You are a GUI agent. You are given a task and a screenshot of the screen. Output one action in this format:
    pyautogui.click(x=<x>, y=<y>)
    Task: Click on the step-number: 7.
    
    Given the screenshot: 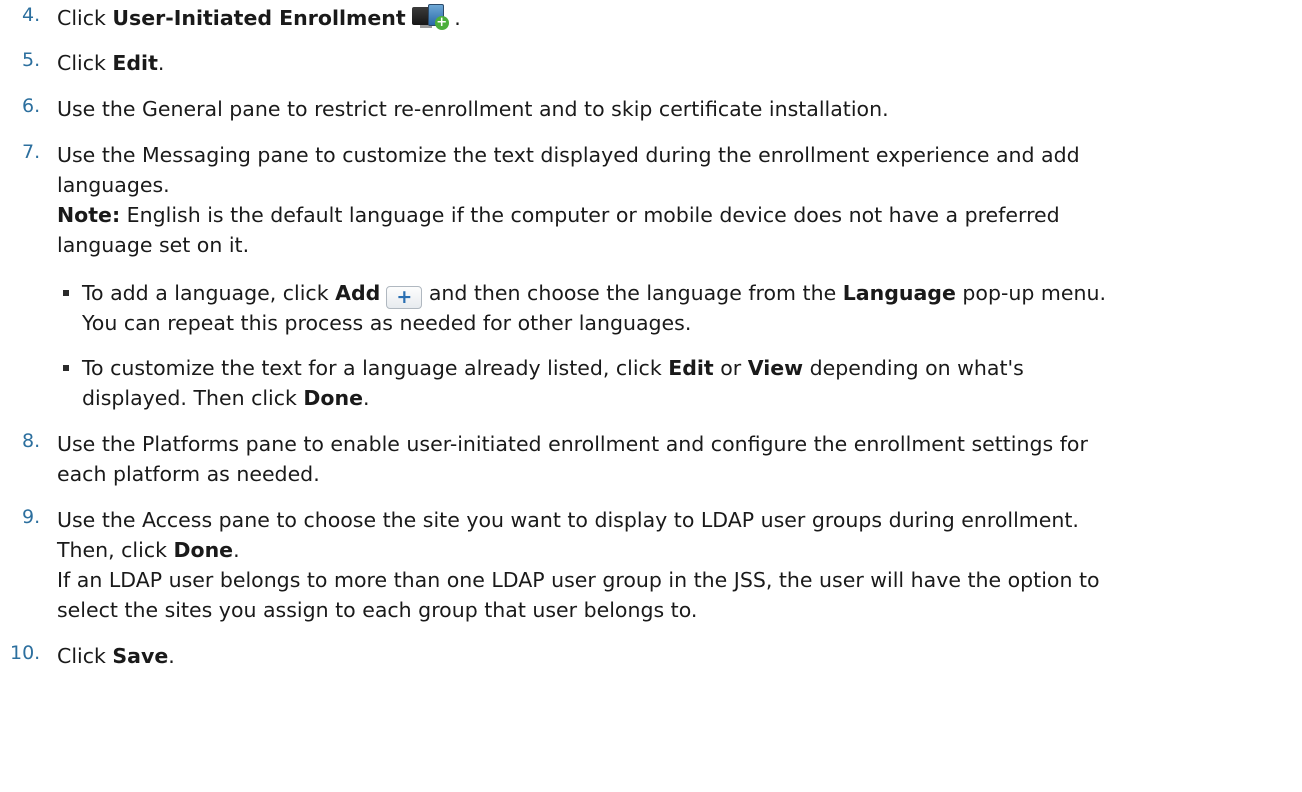 What is the action you would take?
    pyautogui.click(x=31, y=152)
    